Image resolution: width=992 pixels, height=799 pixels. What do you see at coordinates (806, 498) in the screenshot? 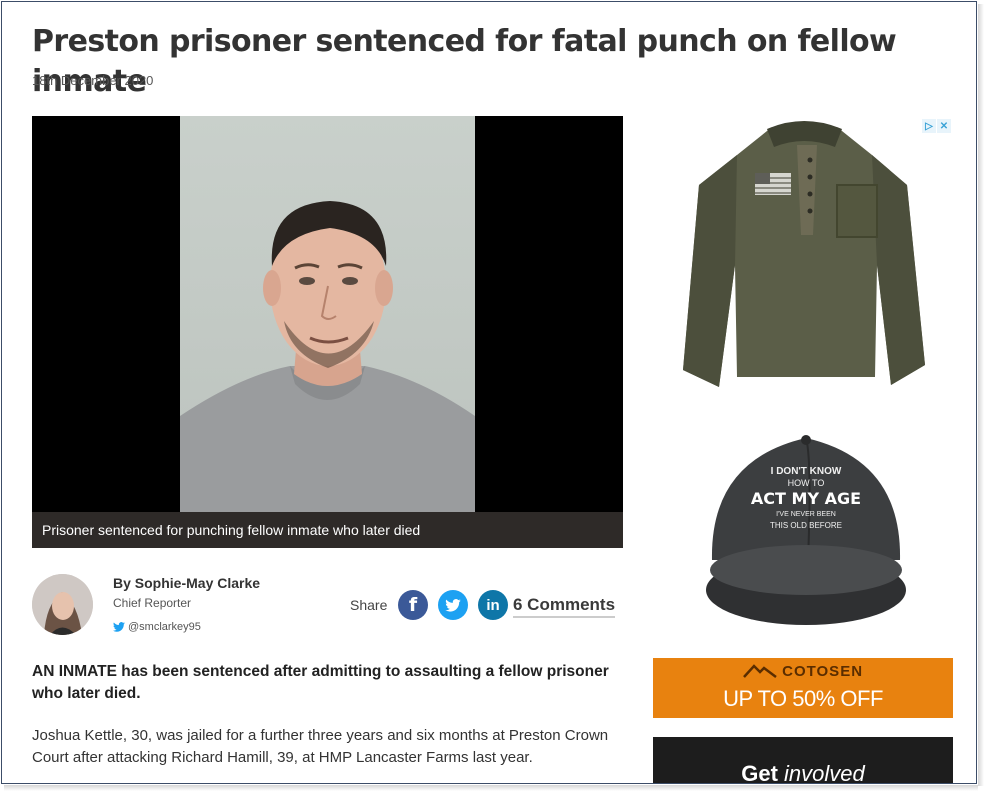
I see `cap-line-3: ACT MY AGE` at bounding box center [806, 498].